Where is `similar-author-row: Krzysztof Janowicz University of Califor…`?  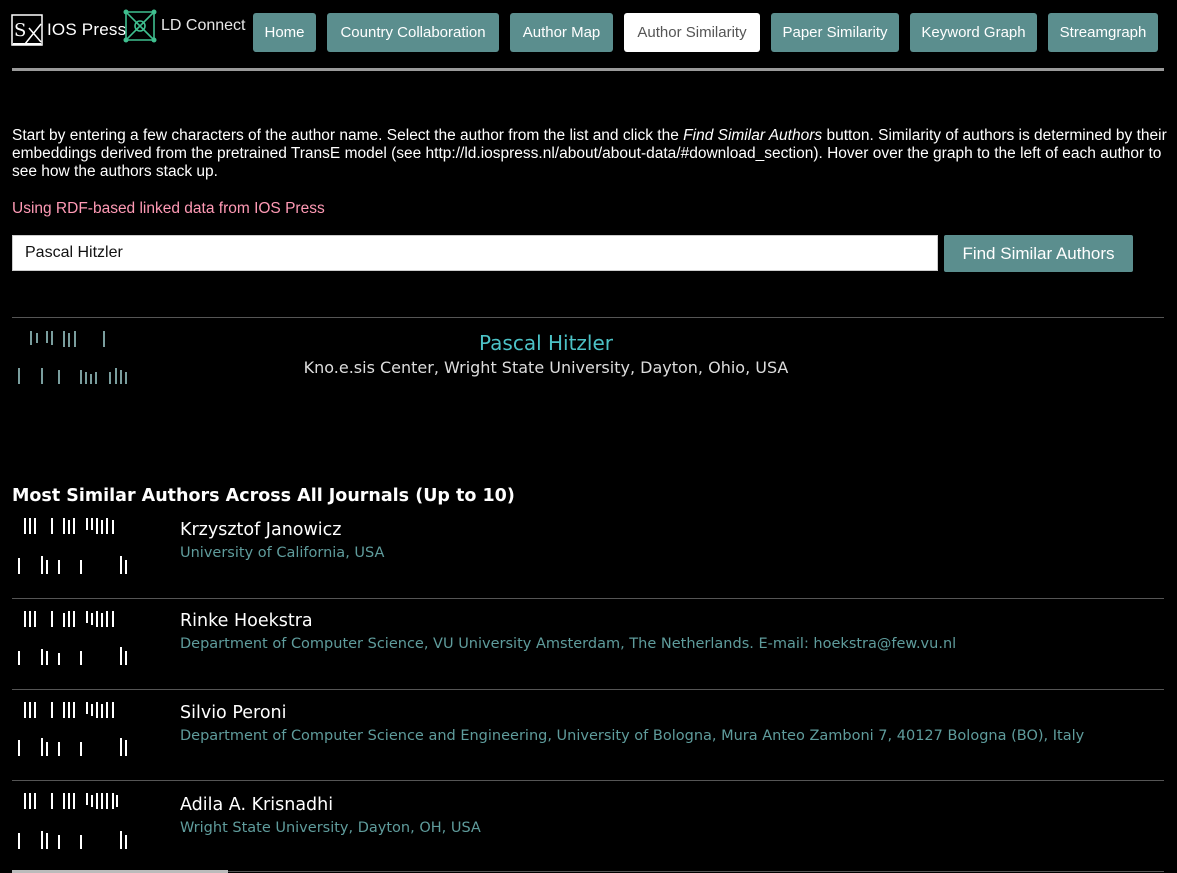
similar-author-row: Krzysztof Janowicz University of Califor… is located at coordinates (588, 553).